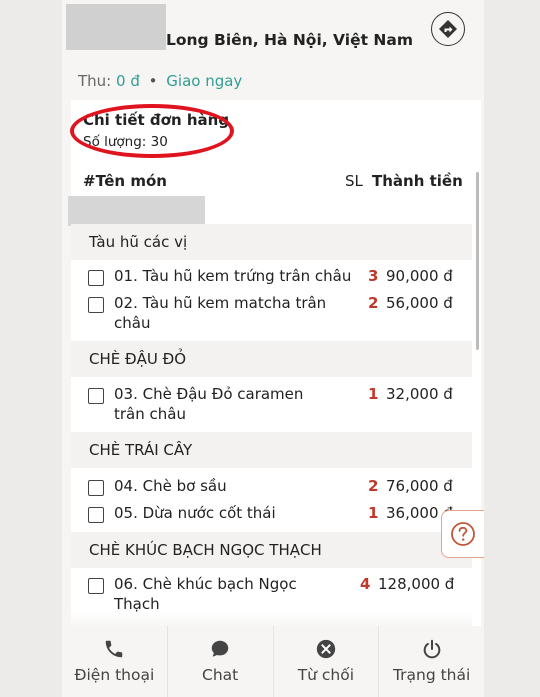 This screenshot has width=540, height=697. Describe the element at coordinates (220, 313) in the screenshot. I see `item-name: 02. Tàu hũ kem matcha trân châu` at that location.